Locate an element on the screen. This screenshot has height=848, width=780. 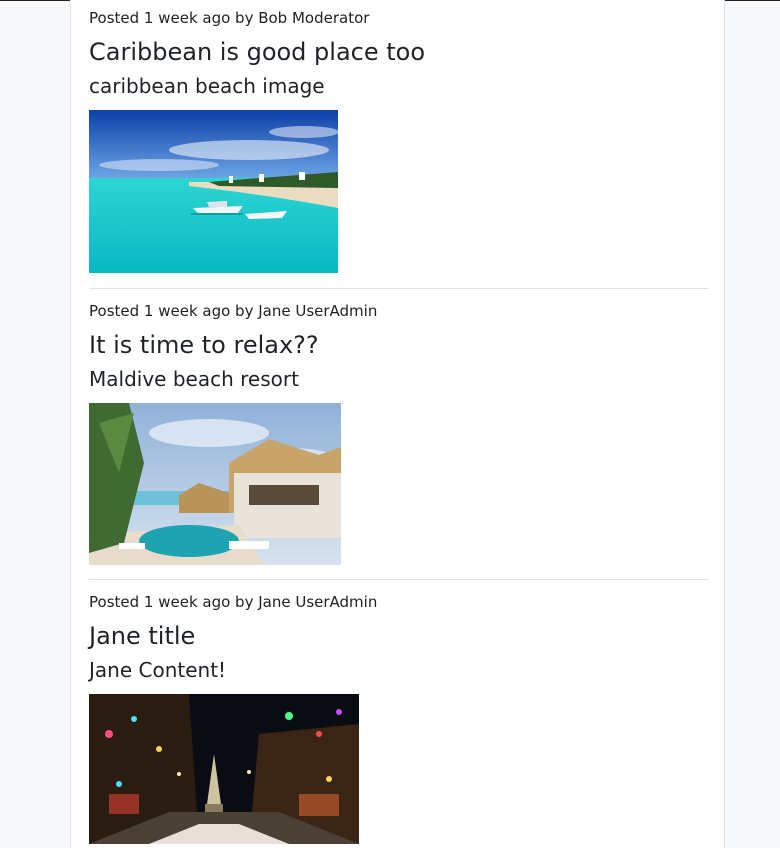
post-title: Jane title is located at coordinates (142, 636).